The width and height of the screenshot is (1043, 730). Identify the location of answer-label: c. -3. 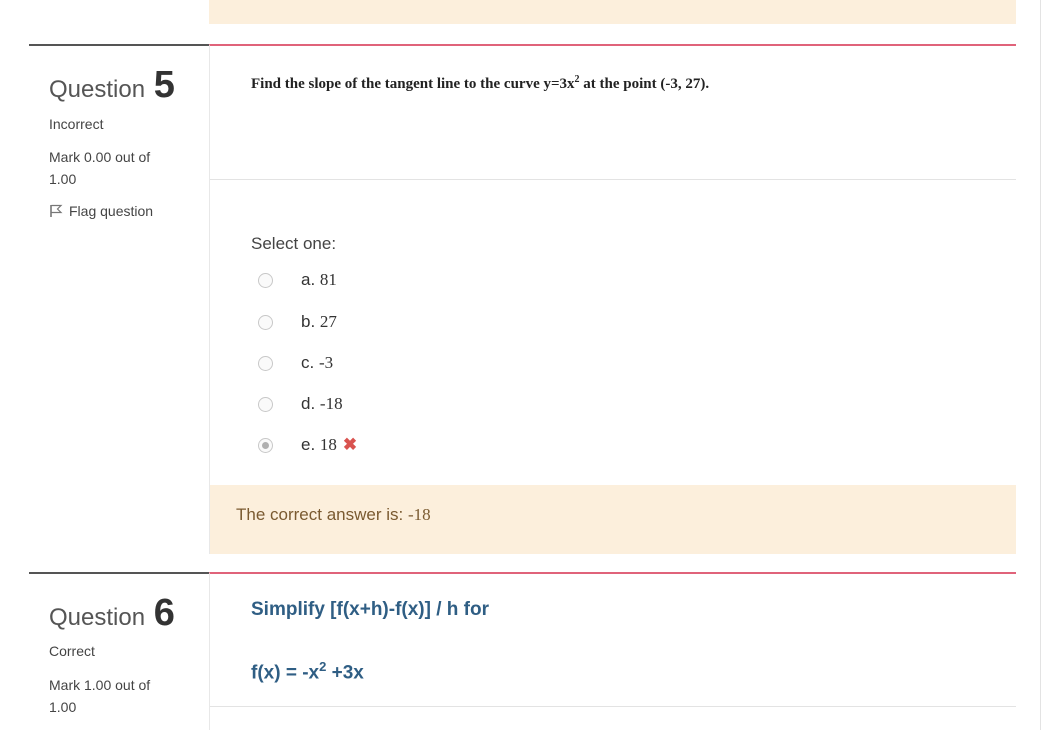
(317, 362).